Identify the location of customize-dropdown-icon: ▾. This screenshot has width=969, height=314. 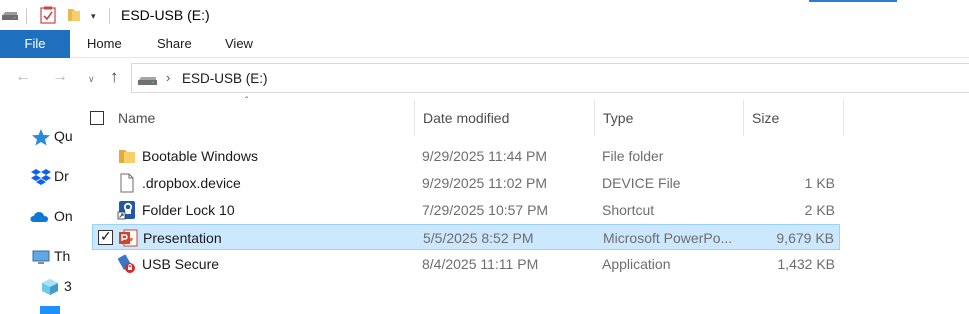
(93, 16).